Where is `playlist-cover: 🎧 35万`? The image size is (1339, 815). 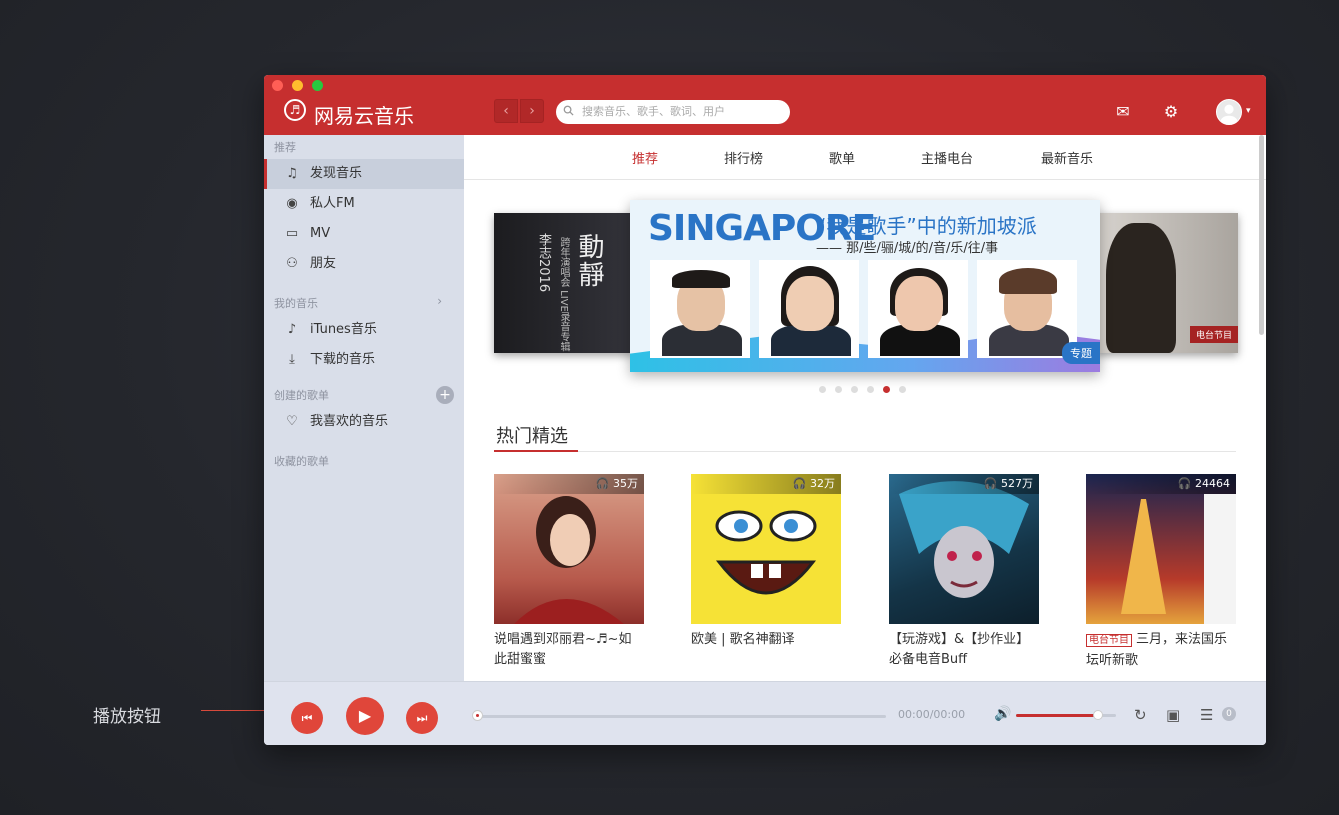 playlist-cover: 🎧 35万 is located at coordinates (569, 549).